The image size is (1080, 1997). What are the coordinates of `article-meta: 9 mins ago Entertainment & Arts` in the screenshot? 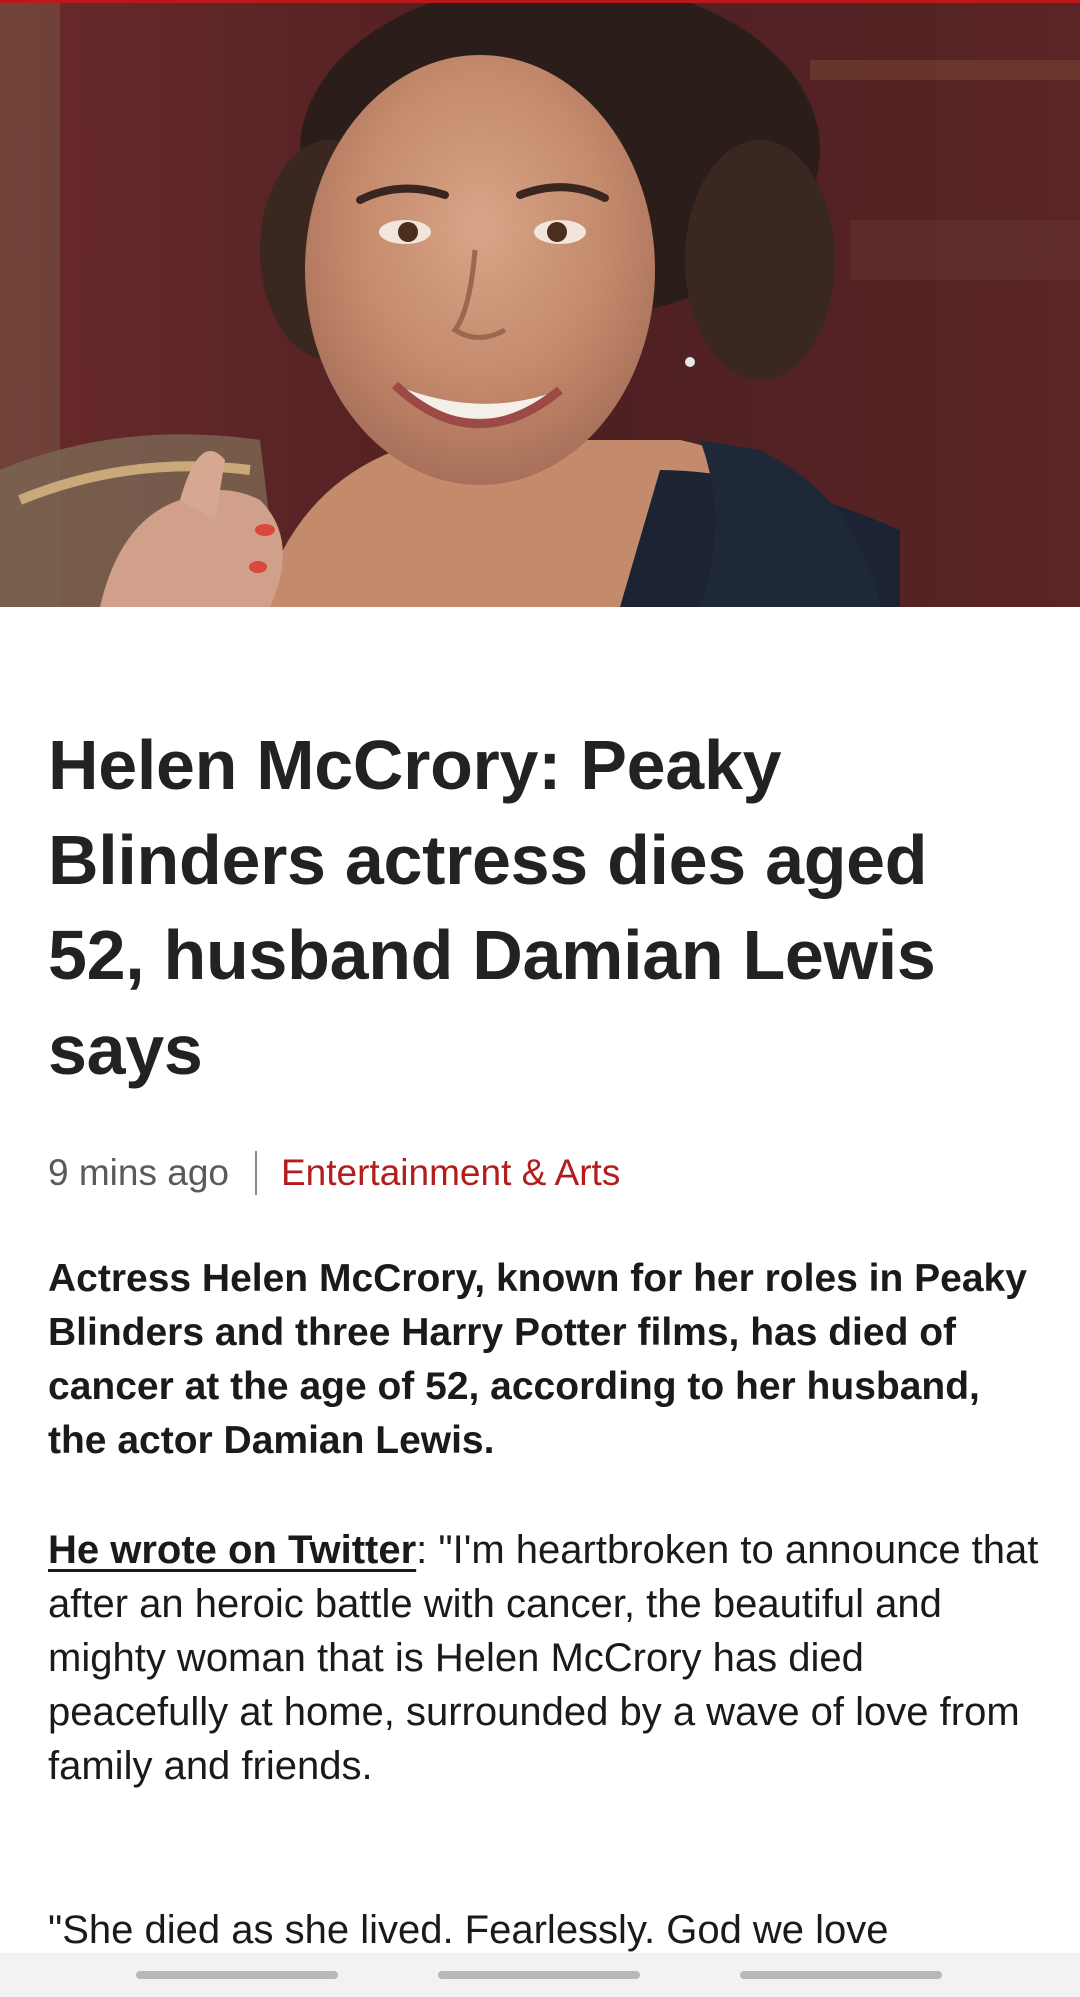 It's located at (334, 1173).